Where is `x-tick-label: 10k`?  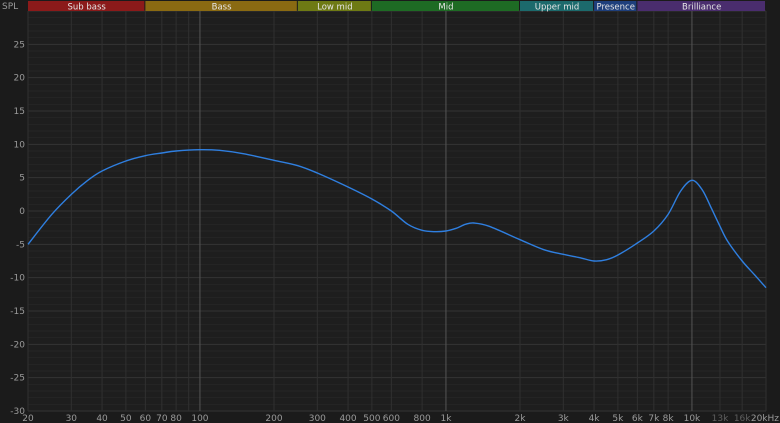
x-tick-label: 10k is located at coordinates (692, 418).